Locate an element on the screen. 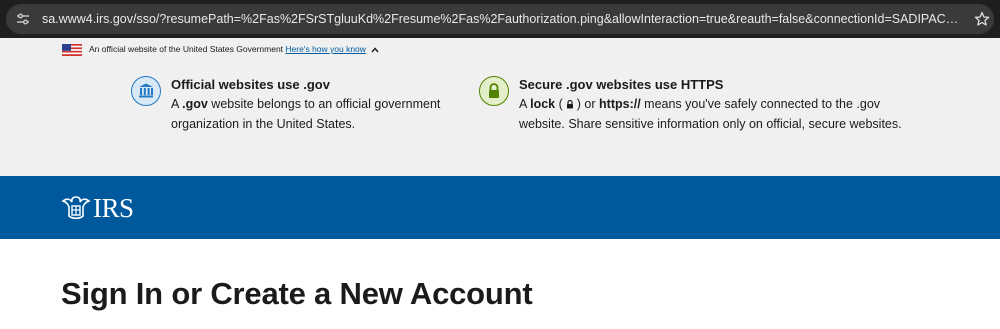 Image resolution: width=1000 pixels, height=329 pixels. star-icon is located at coordinates (982, 19).